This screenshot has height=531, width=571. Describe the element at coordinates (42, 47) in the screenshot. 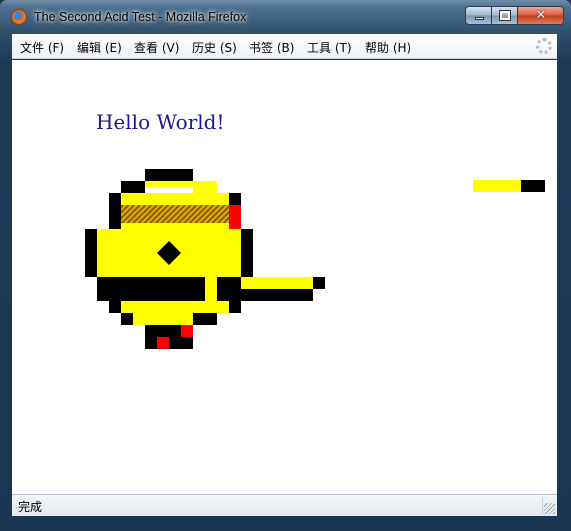

I see `menu-file: 文件 (F)` at that location.